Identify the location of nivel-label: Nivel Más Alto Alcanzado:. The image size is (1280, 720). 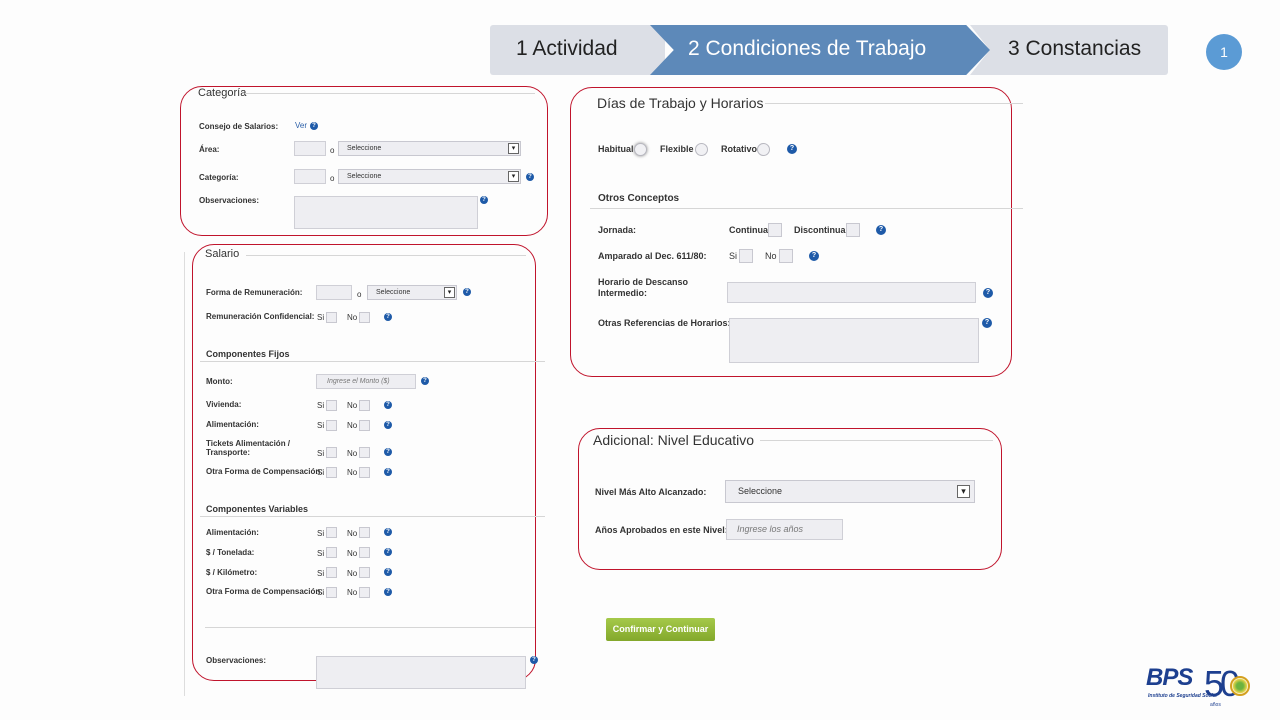
(651, 492).